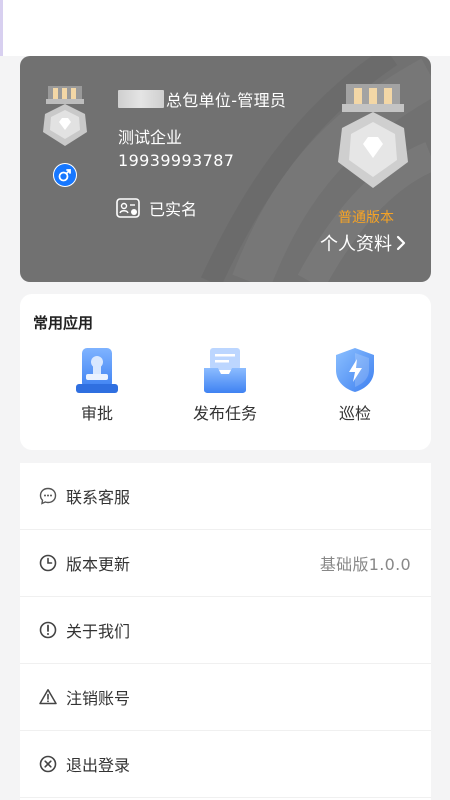  What do you see at coordinates (65, 175) in the screenshot?
I see `male-gender-icon` at bounding box center [65, 175].